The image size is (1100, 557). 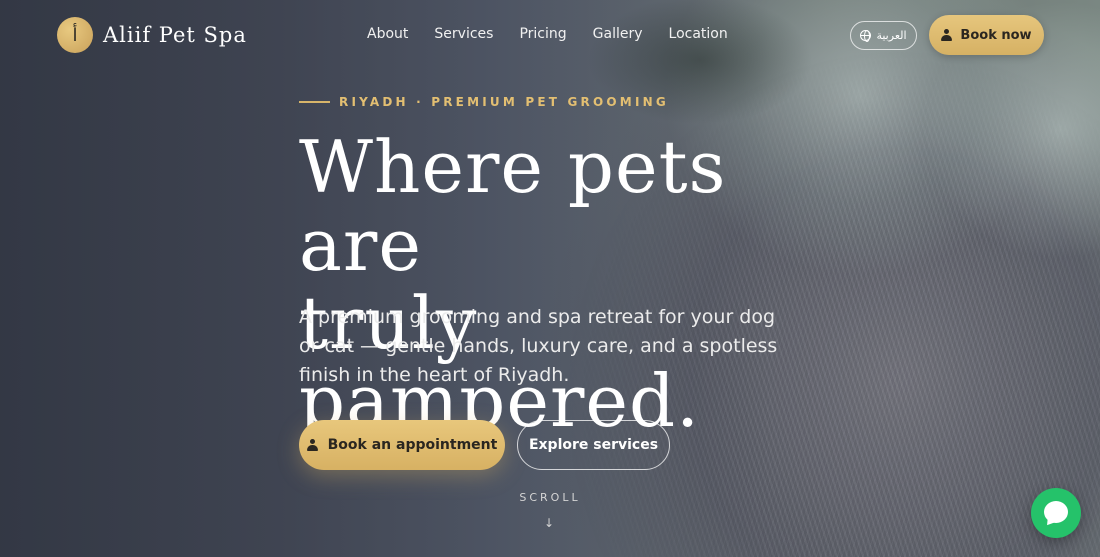 What do you see at coordinates (698, 34) in the screenshot?
I see `nav-item-location: Location` at bounding box center [698, 34].